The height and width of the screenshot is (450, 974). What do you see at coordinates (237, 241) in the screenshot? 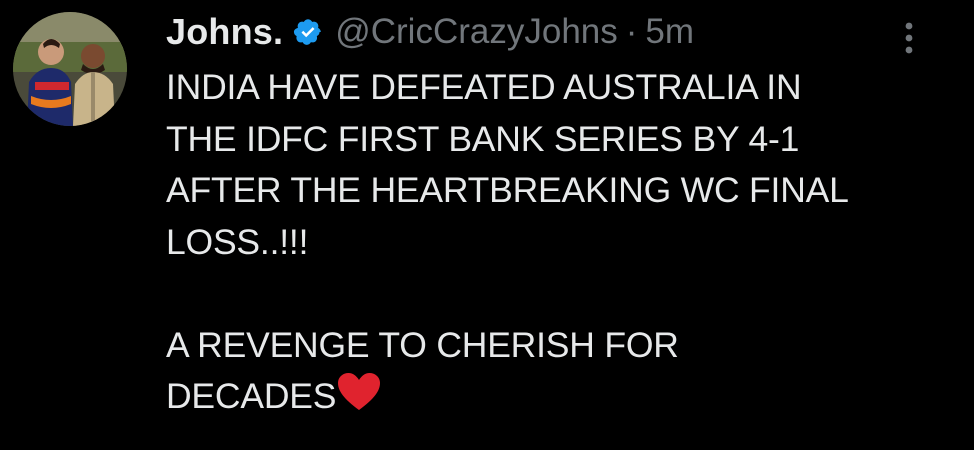
I see `tweet-text-line: LOSS..!!!` at bounding box center [237, 241].